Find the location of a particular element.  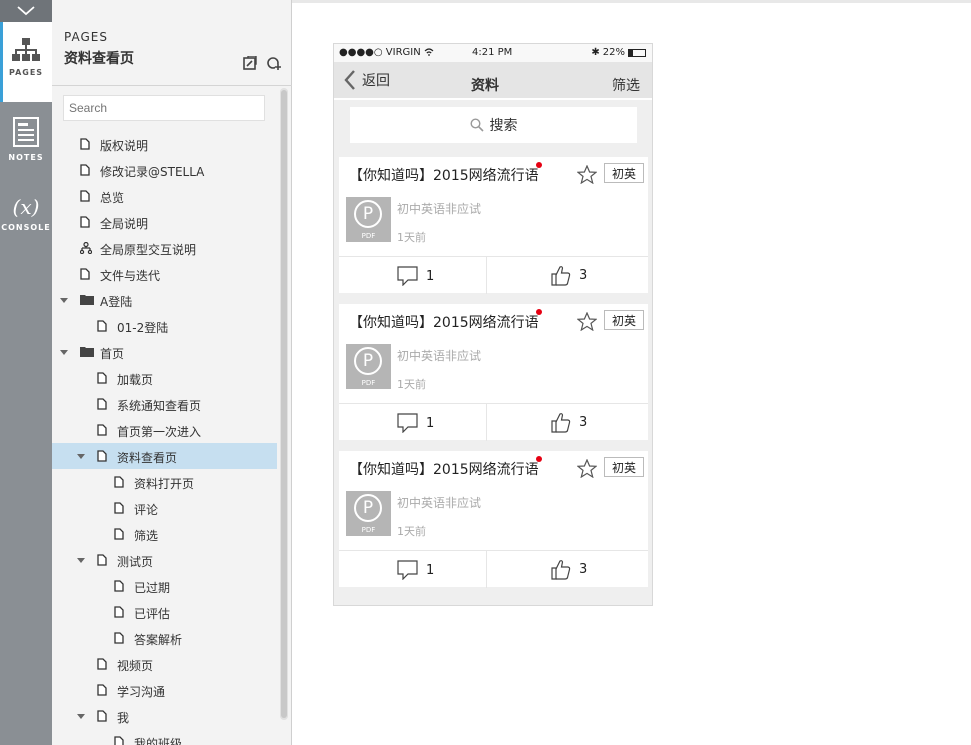

tree-item: 首页 is located at coordinates (164, 352).